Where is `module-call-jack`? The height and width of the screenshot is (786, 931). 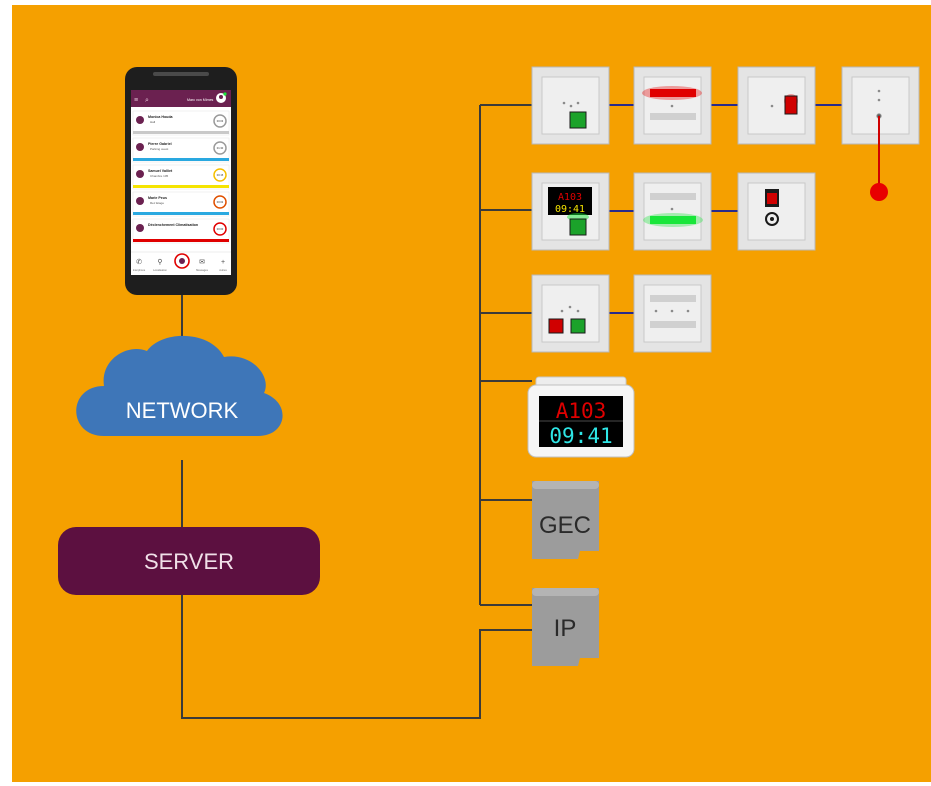
module-call-jack is located at coordinates (776, 211).